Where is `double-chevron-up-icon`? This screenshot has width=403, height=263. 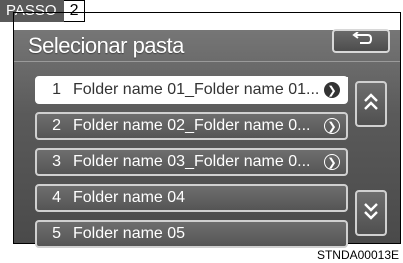 double-chevron-up-icon is located at coordinates (371, 104).